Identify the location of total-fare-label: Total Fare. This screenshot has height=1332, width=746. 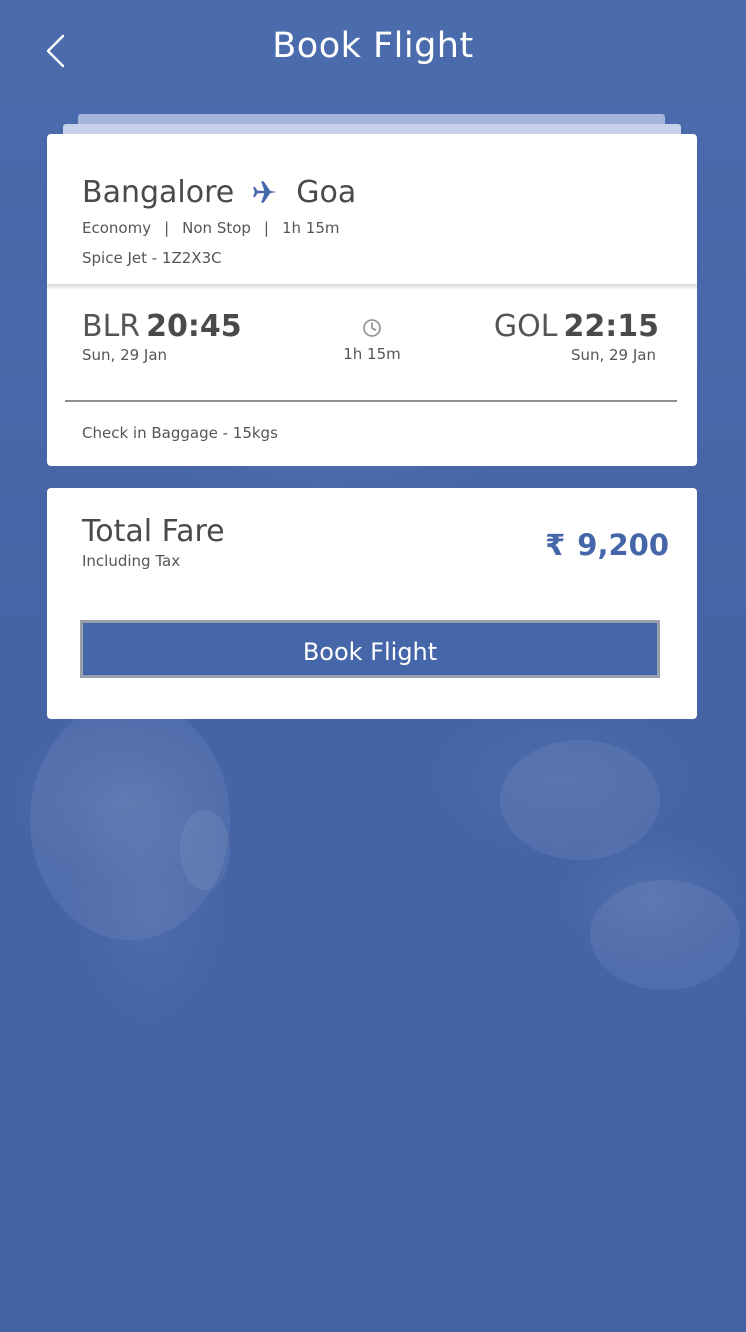
(153, 531).